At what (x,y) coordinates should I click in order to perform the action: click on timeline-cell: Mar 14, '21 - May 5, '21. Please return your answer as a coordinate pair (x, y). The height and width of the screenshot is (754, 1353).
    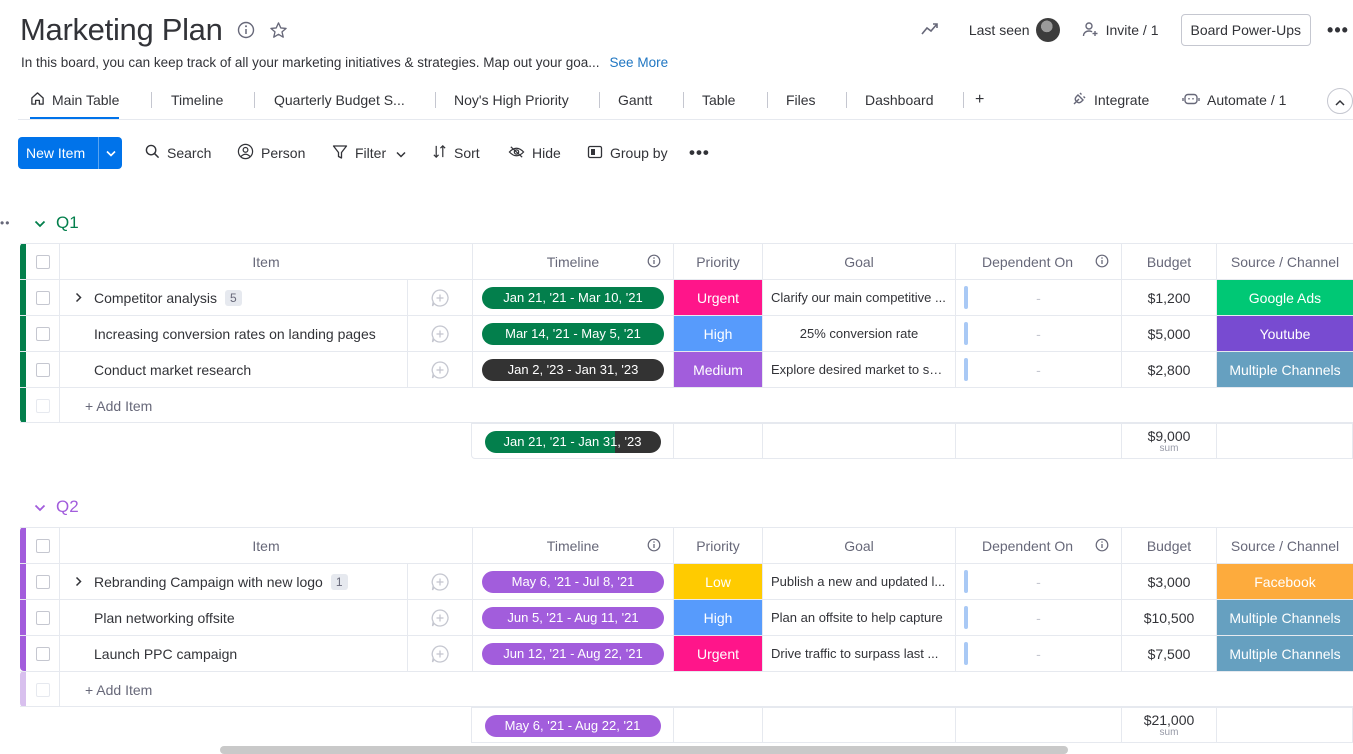
    Looking at the image, I should click on (572, 333).